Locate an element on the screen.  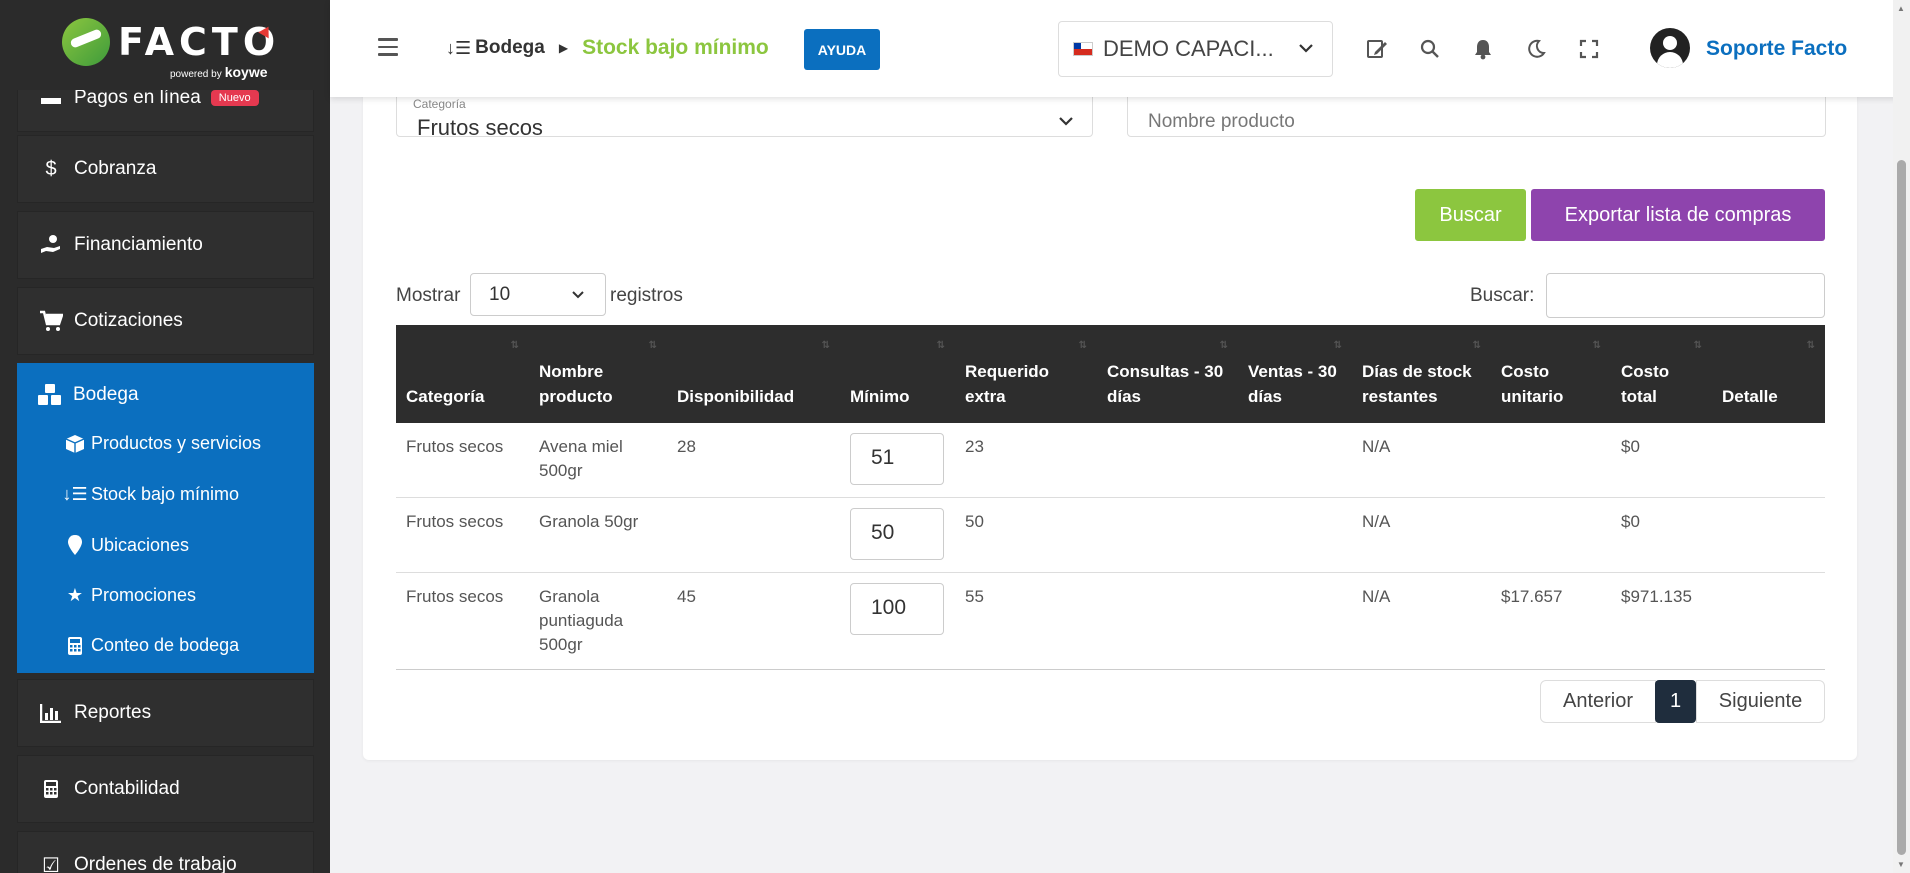
logo: FACTO powered by koywe is located at coordinates (165, 45).